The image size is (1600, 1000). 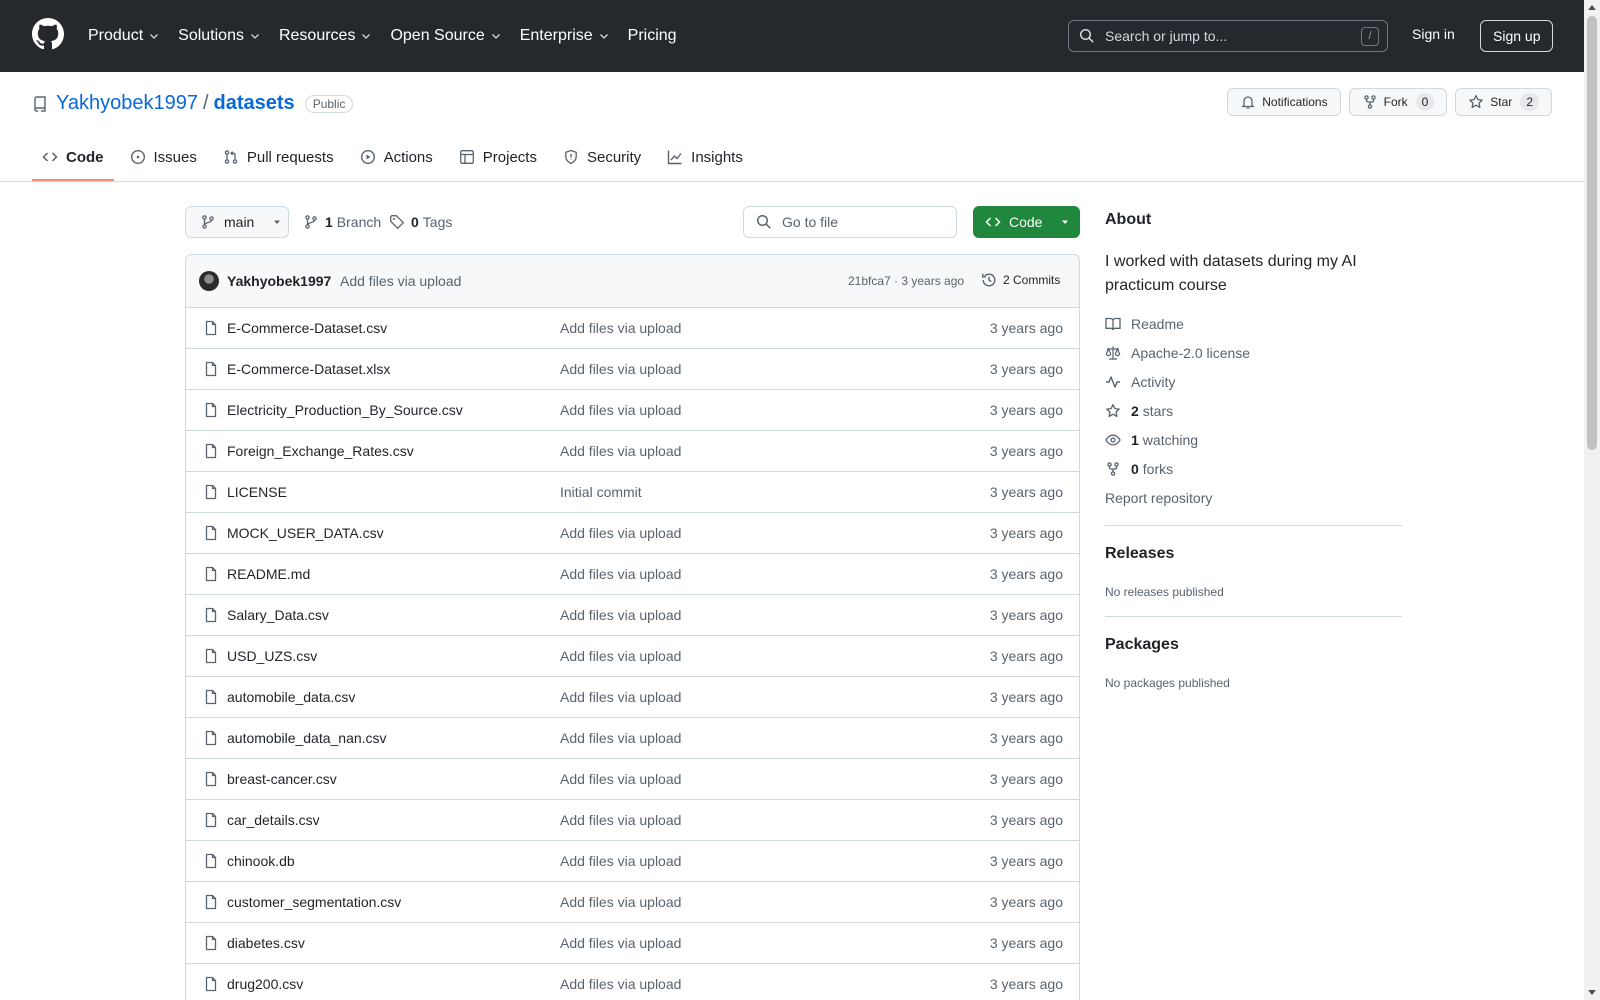 What do you see at coordinates (208, 222) in the screenshot?
I see `branch-icon` at bounding box center [208, 222].